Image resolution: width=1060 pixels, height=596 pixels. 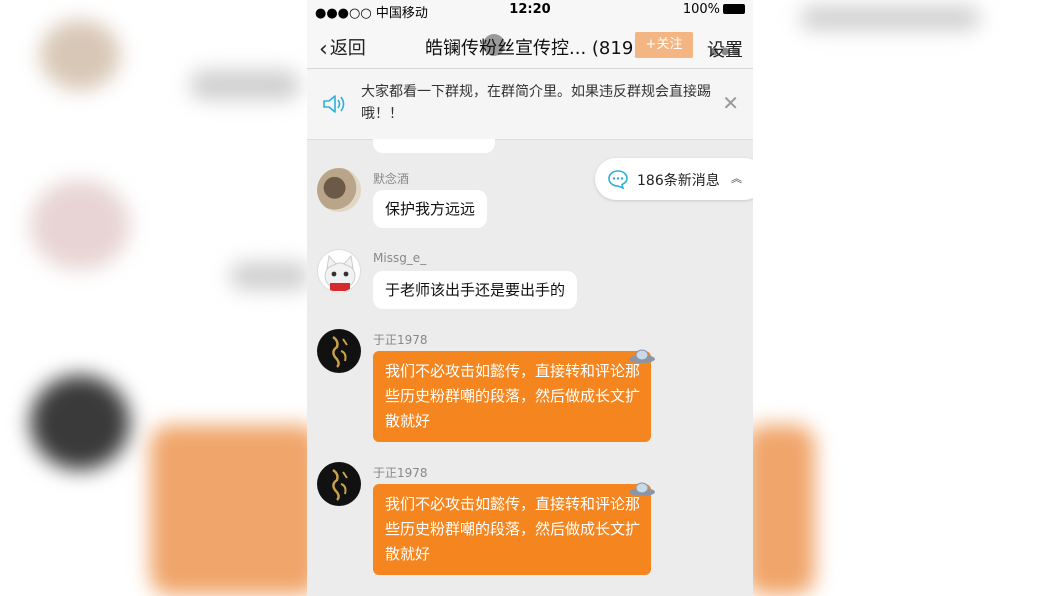 What do you see at coordinates (334, 104) in the screenshot?
I see `speaker-icon` at bounding box center [334, 104].